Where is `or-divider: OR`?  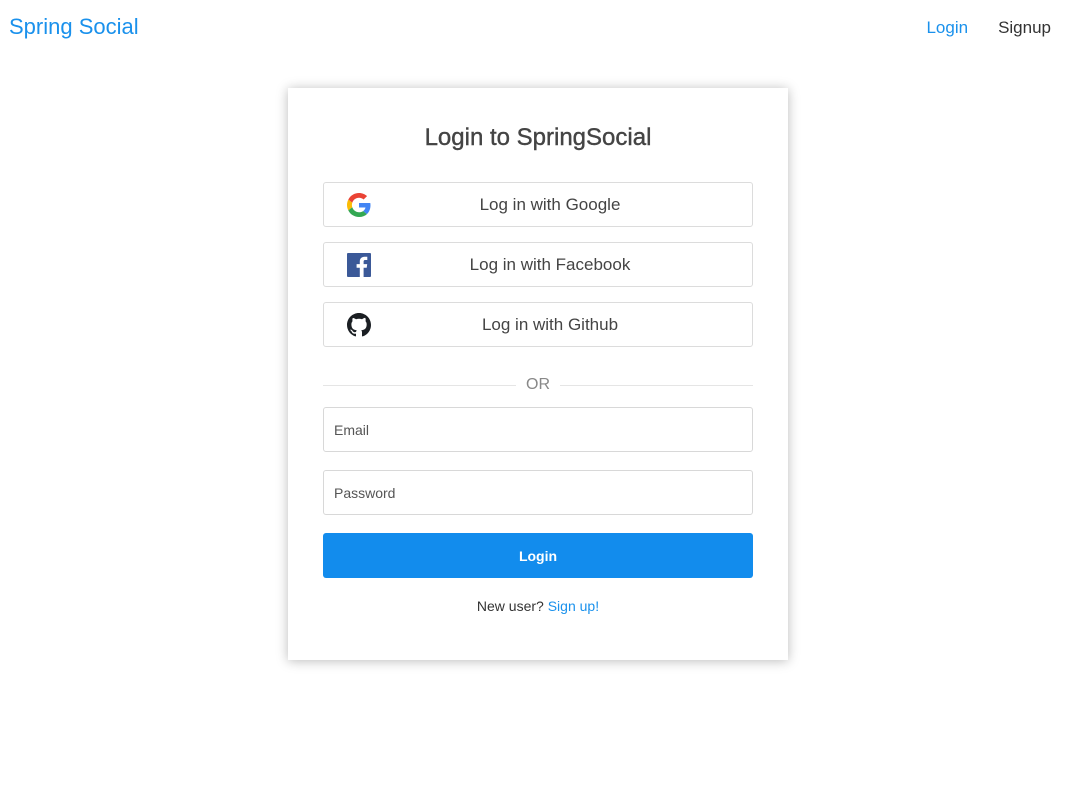 or-divider: OR is located at coordinates (538, 385).